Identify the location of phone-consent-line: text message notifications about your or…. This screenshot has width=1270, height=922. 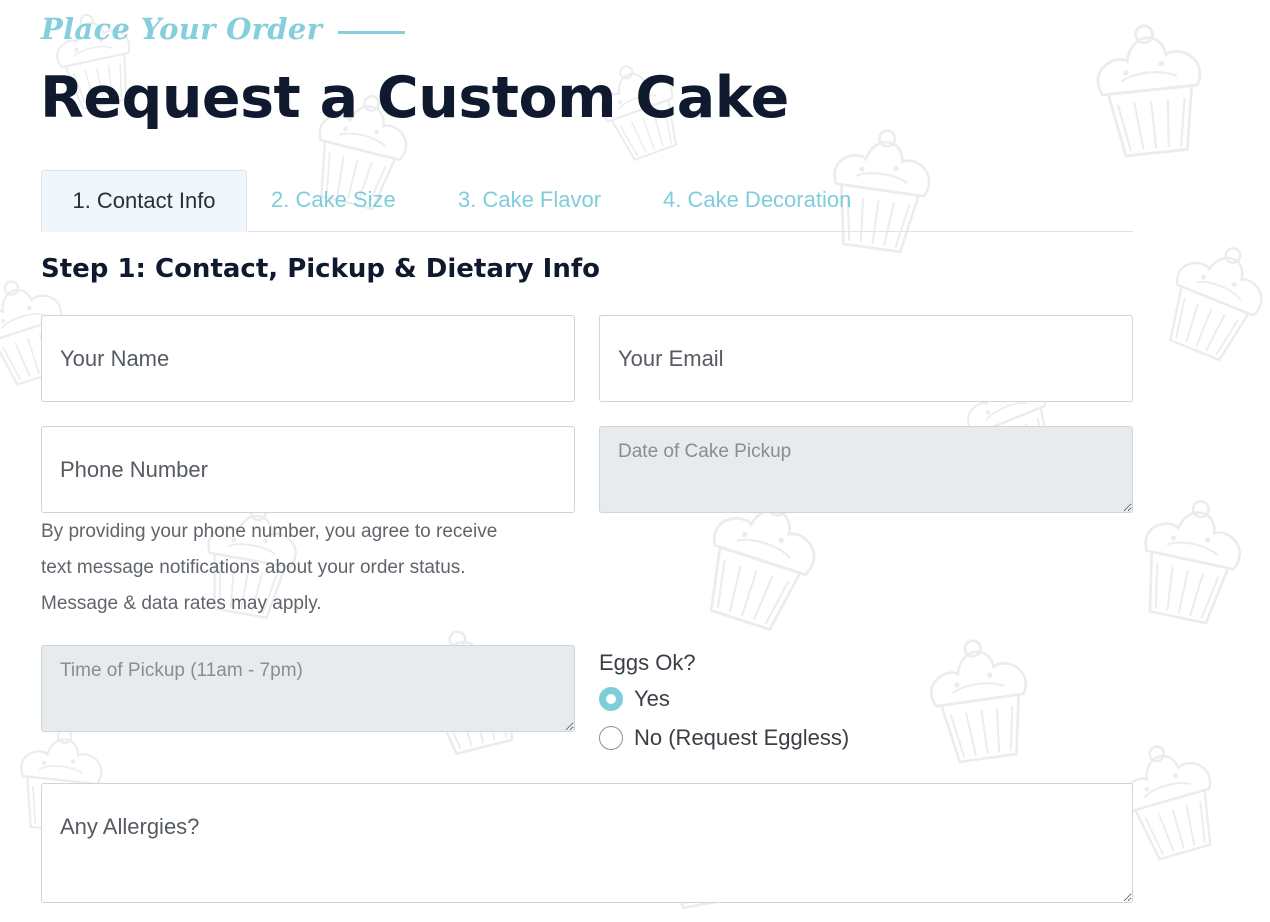
(253, 567).